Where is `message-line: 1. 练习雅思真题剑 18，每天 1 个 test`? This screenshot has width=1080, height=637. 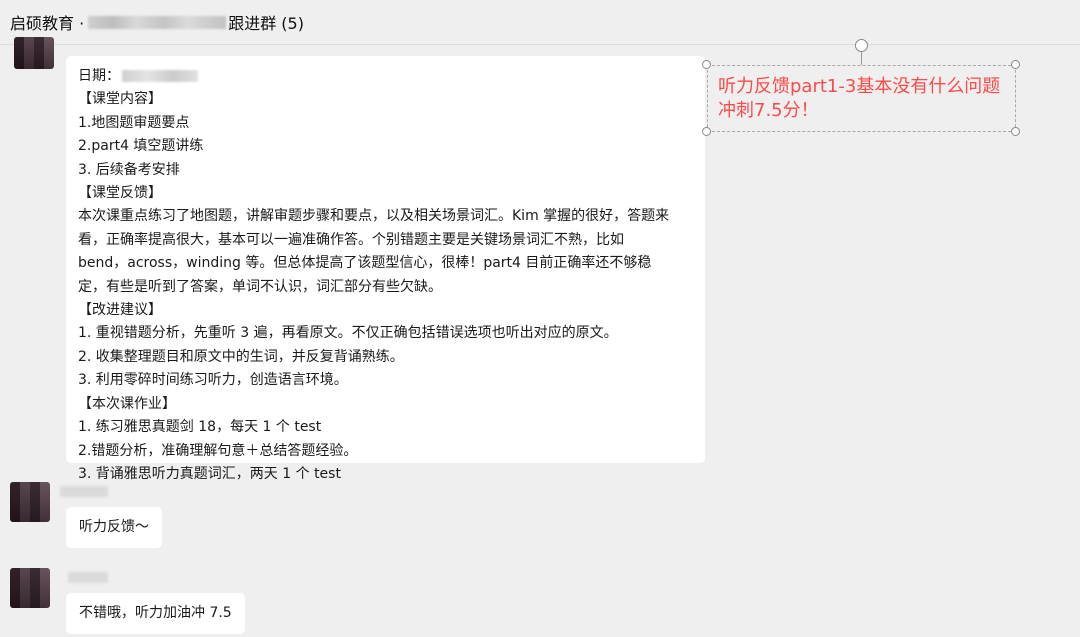
message-line: 1. 练习雅思真题剑 18，每天 1 个 test is located at coordinates (200, 427).